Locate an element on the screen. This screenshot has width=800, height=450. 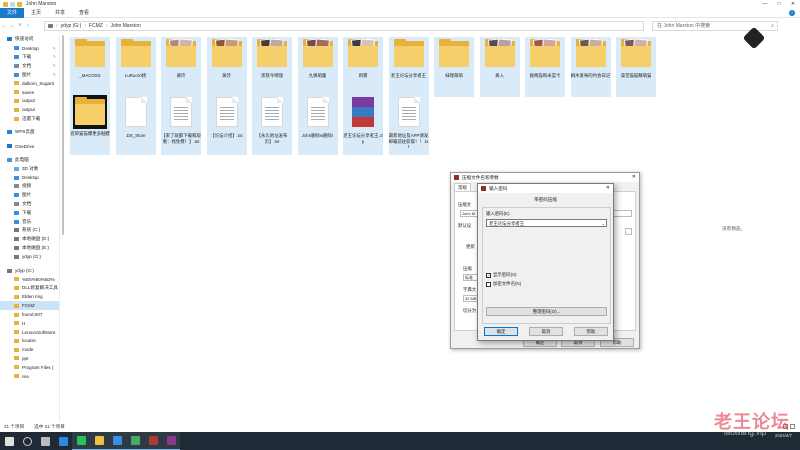
help-icon: ? is located at coordinates (792, 13).